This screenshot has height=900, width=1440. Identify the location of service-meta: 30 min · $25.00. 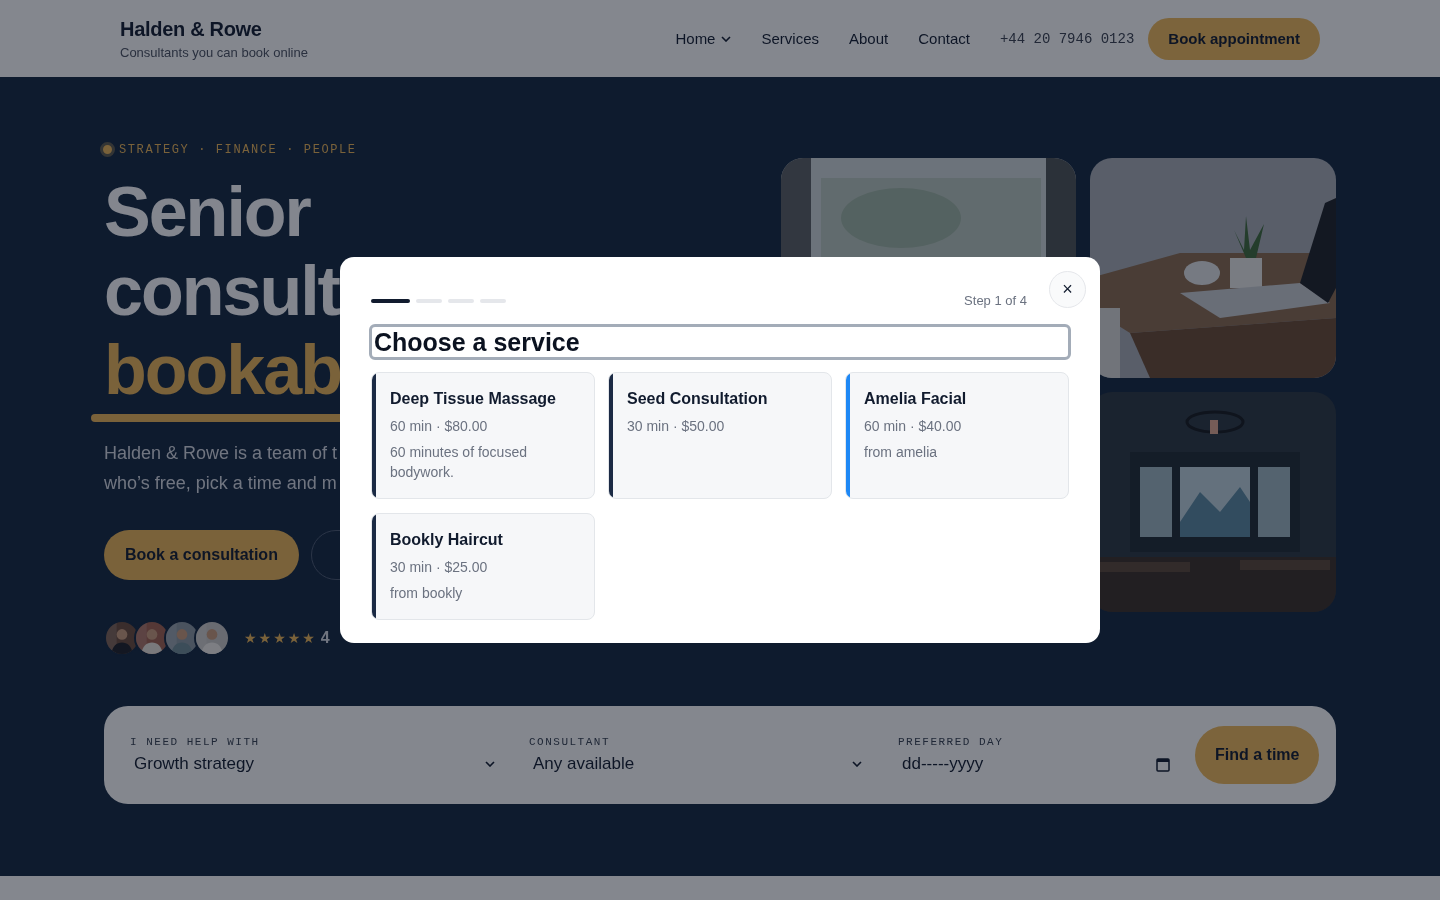
(439, 567).